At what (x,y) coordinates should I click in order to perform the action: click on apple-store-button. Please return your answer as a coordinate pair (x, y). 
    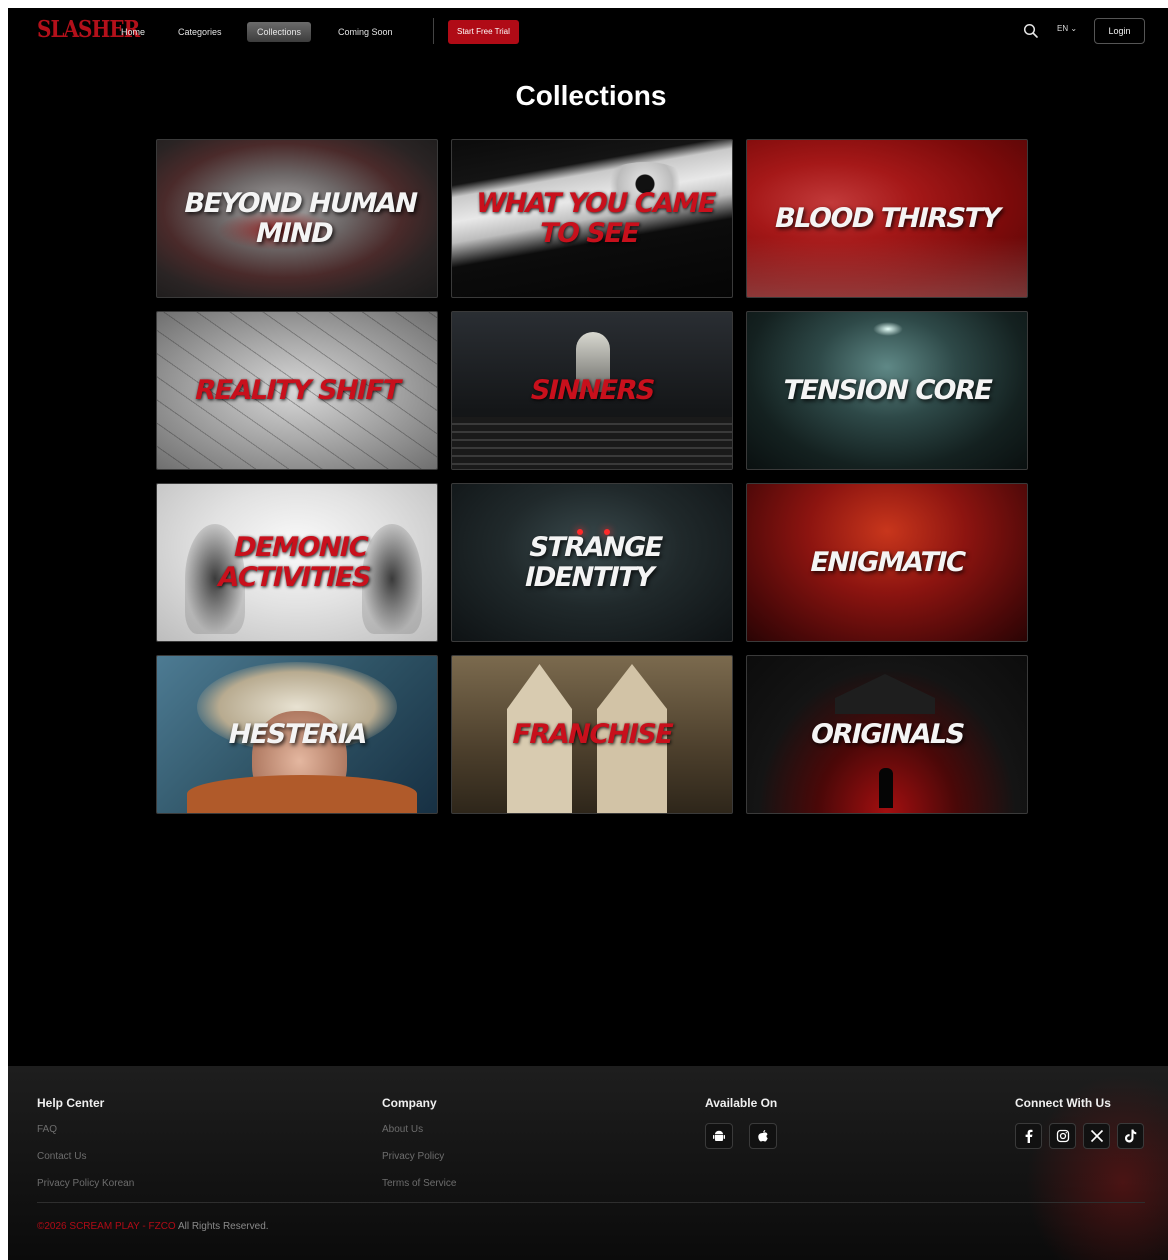
    Looking at the image, I should click on (763, 1136).